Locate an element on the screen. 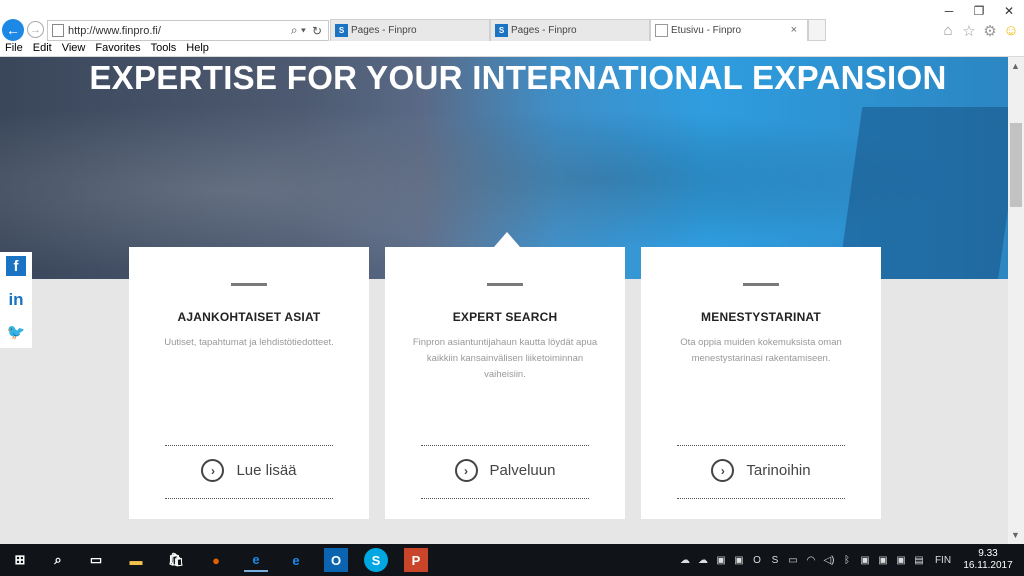  back-button: ← is located at coordinates (13, 30).